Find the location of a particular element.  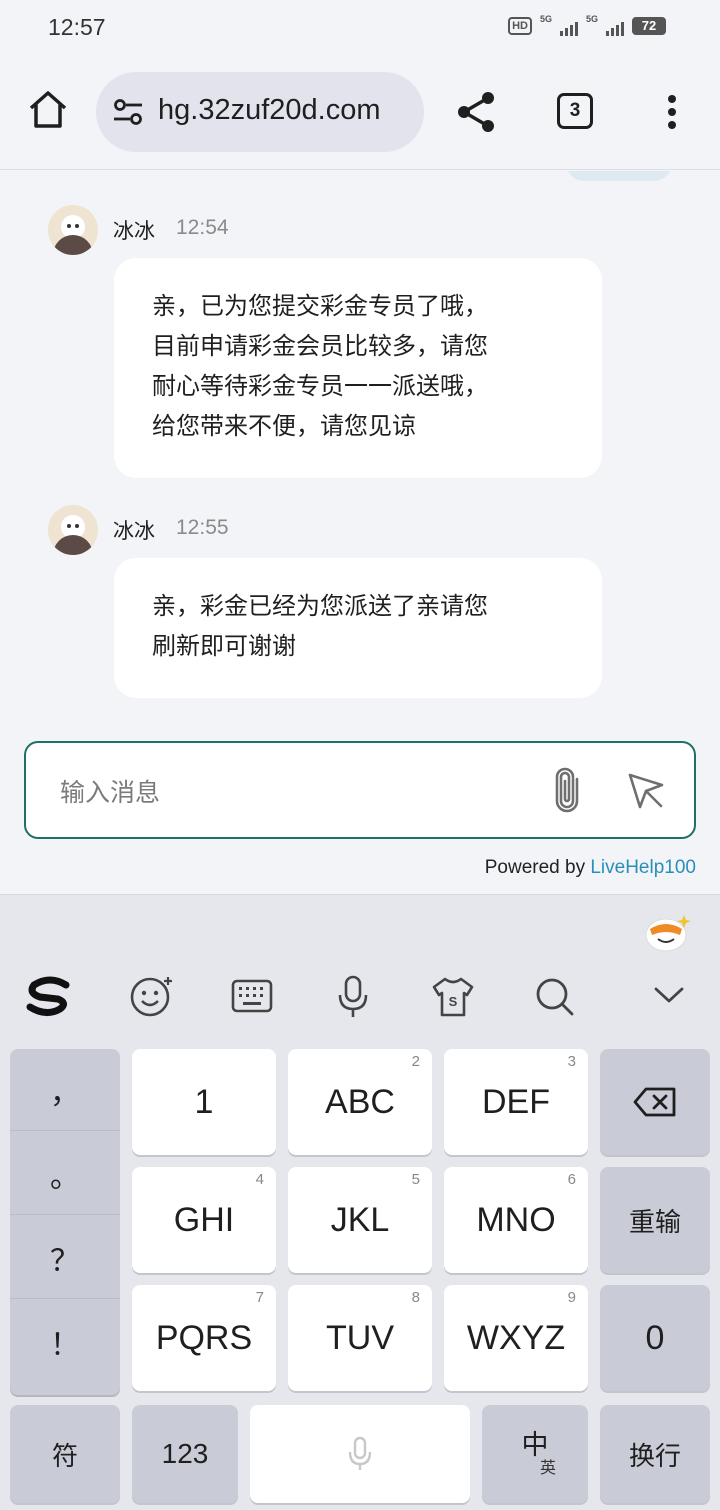

site-settings-icon is located at coordinates (128, 112).